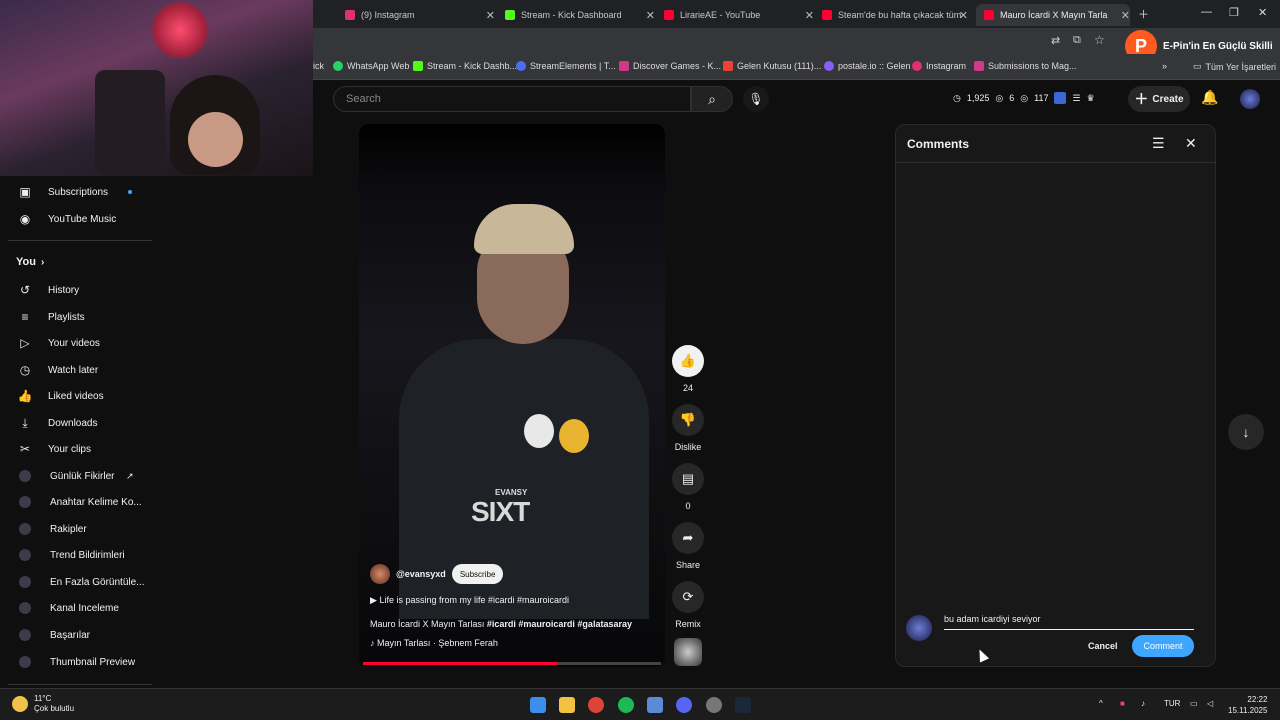 The height and width of the screenshot is (720, 1280). Describe the element at coordinates (596, 705) in the screenshot. I see `chrome-icon` at that location.